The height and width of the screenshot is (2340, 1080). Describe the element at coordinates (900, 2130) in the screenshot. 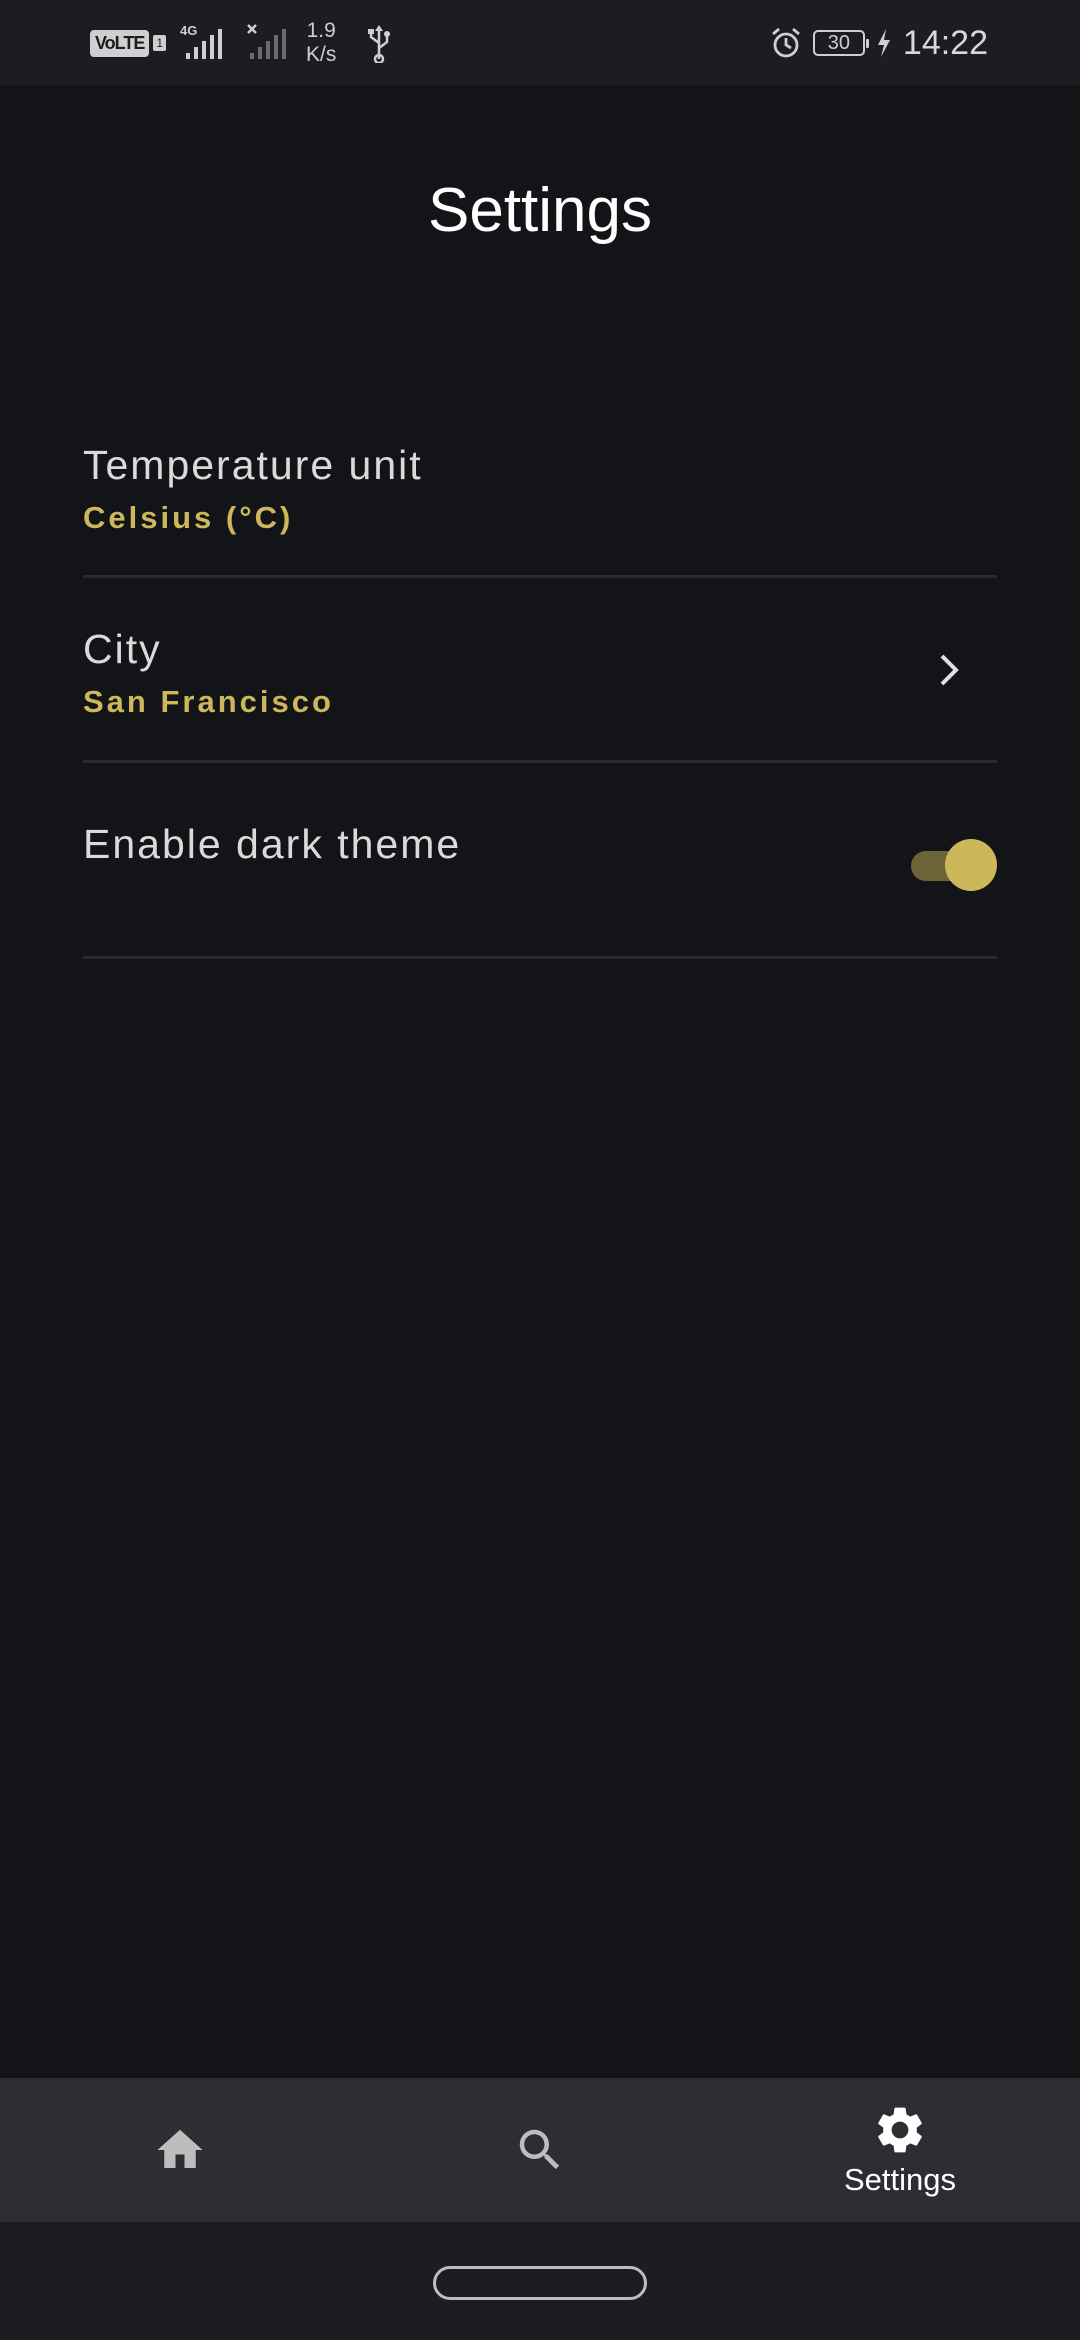

I see `gear-icon` at that location.